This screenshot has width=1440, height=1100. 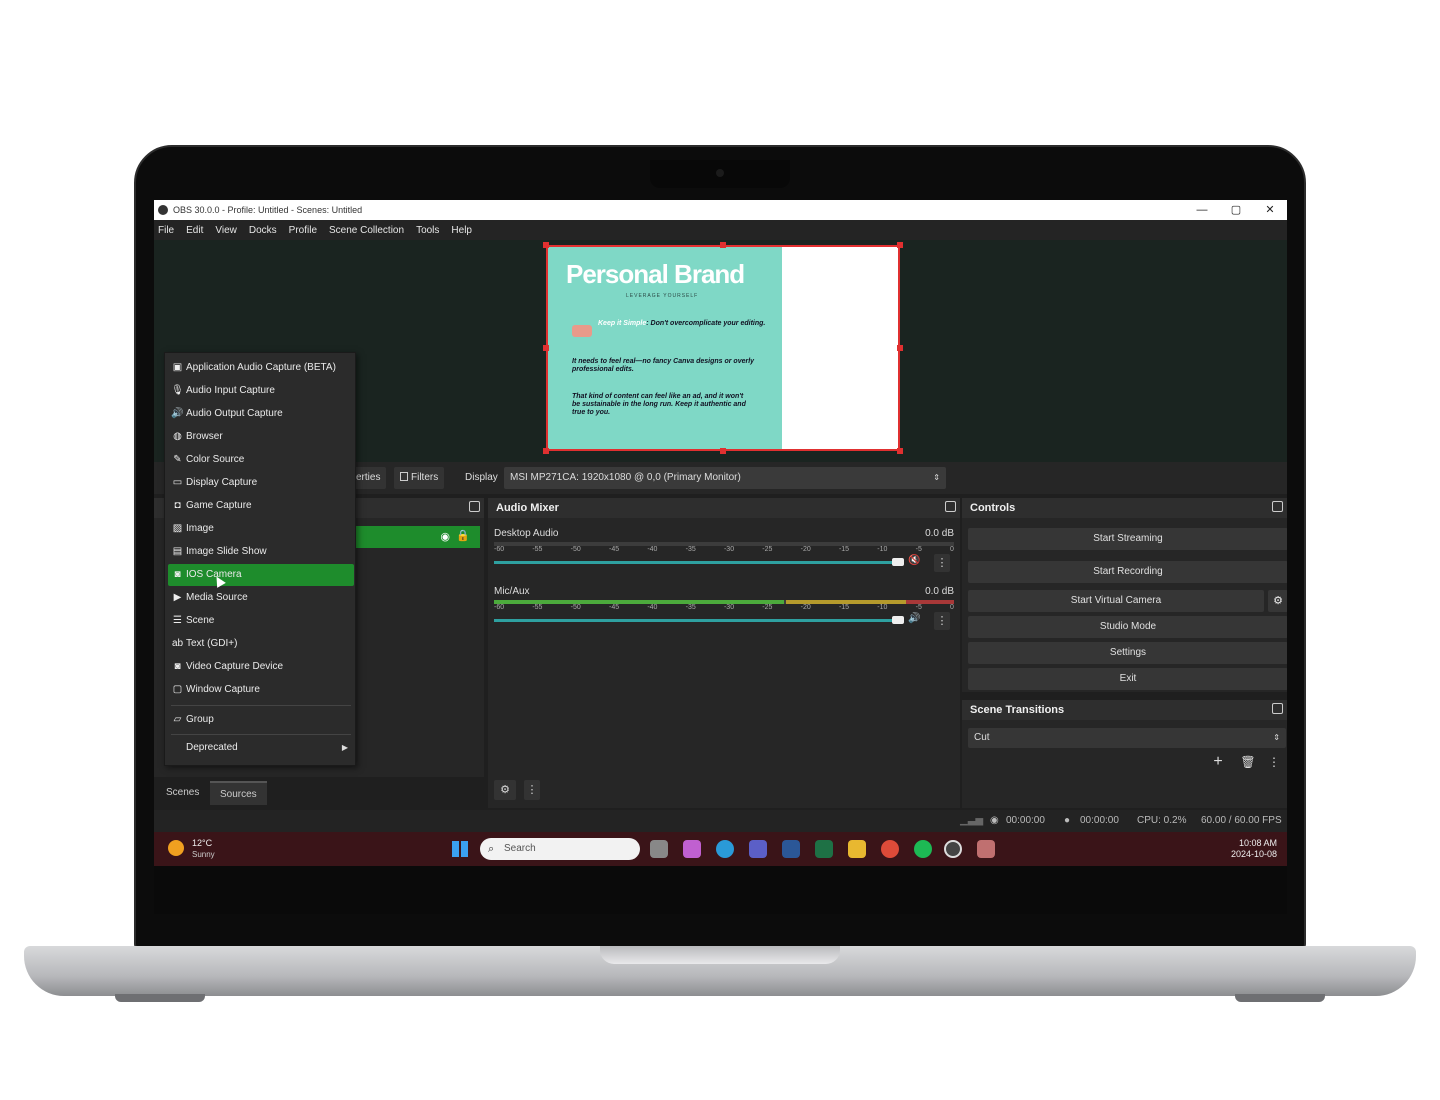 I want to click on meter-tick: -55, so click(x=537, y=549).